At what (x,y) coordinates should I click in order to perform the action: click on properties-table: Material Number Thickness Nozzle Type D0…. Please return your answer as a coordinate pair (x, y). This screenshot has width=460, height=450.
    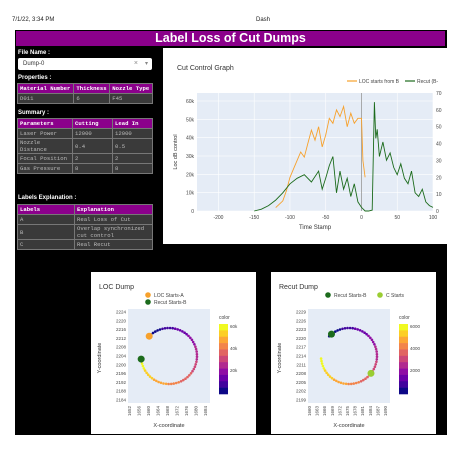
    Looking at the image, I should click on (84, 93).